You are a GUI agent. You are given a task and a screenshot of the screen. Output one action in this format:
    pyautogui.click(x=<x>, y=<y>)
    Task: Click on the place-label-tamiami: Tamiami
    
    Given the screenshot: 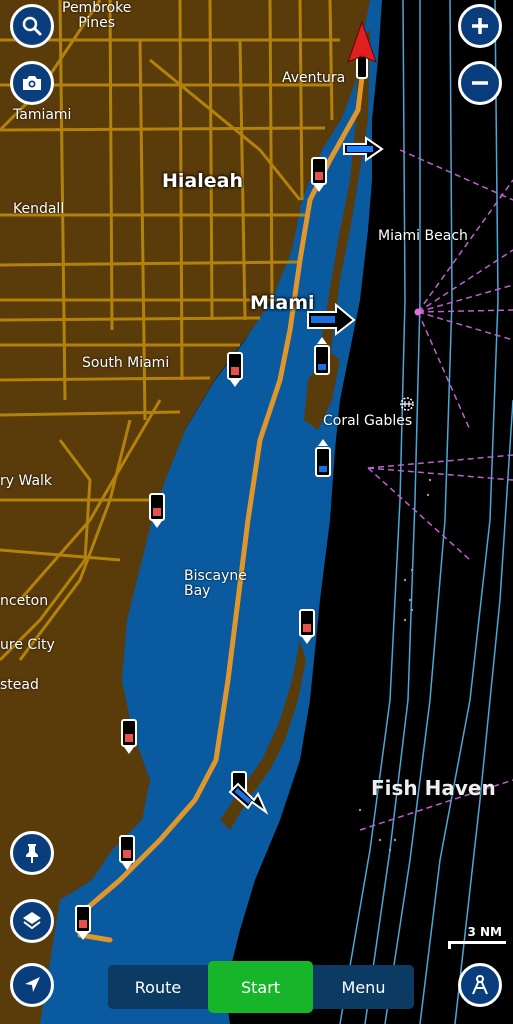 What is the action you would take?
    pyautogui.click(x=42, y=115)
    